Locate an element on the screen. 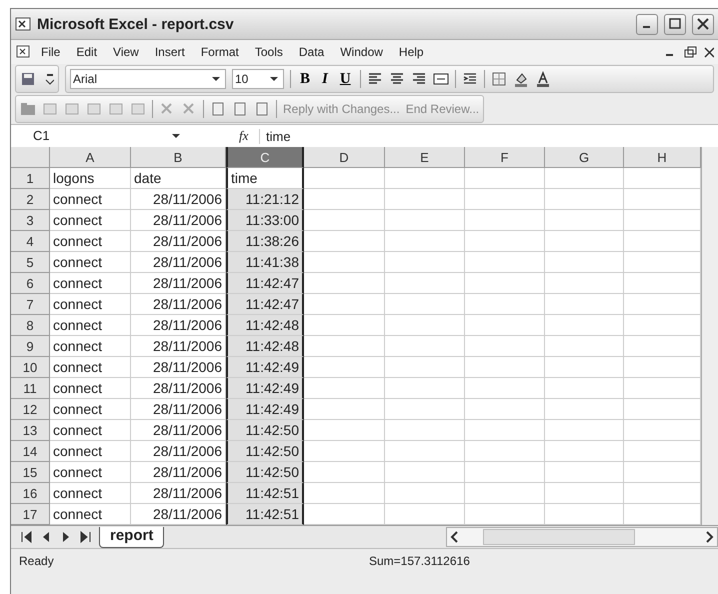 The width and height of the screenshot is (718, 594). sum-readout: Sum=157.3112616 is located at coordinates (419, 561).